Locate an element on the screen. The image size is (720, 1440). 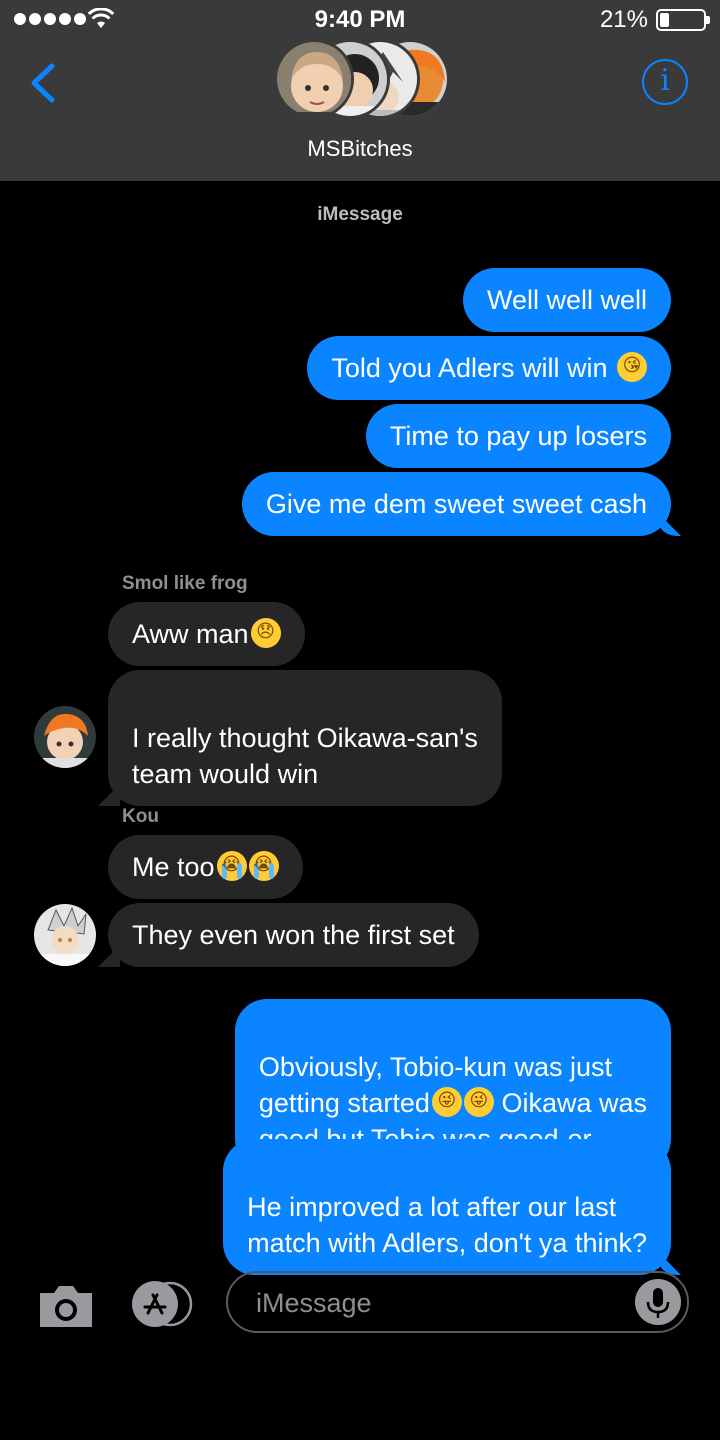
conversation-header: 9:40 PM 21% i MSBitches is located at coordinates (360, 90).